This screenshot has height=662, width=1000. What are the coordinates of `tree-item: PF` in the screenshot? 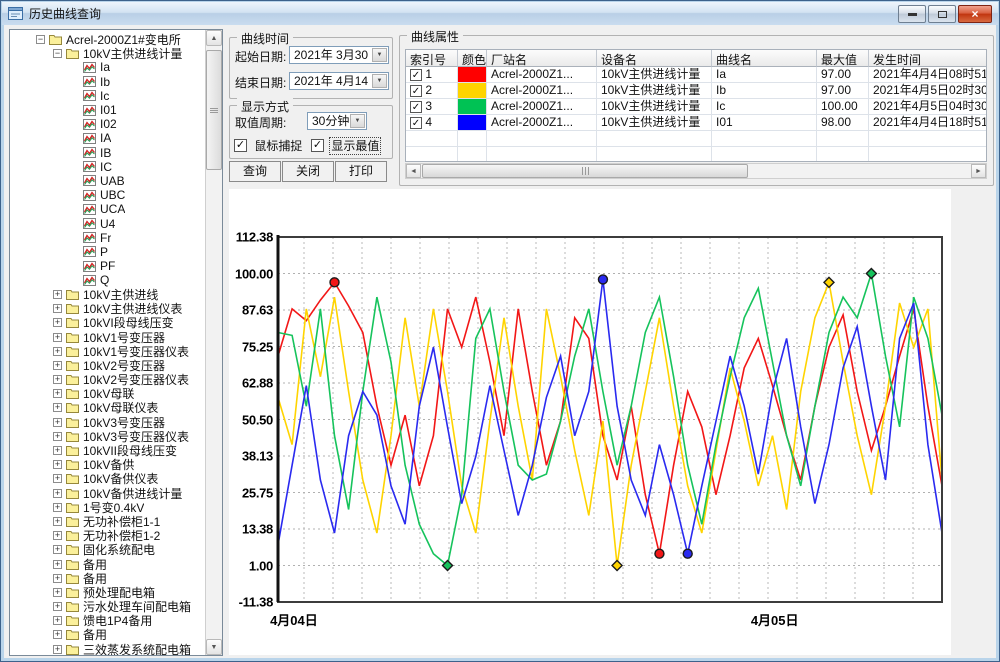 It's located at (107, 266).